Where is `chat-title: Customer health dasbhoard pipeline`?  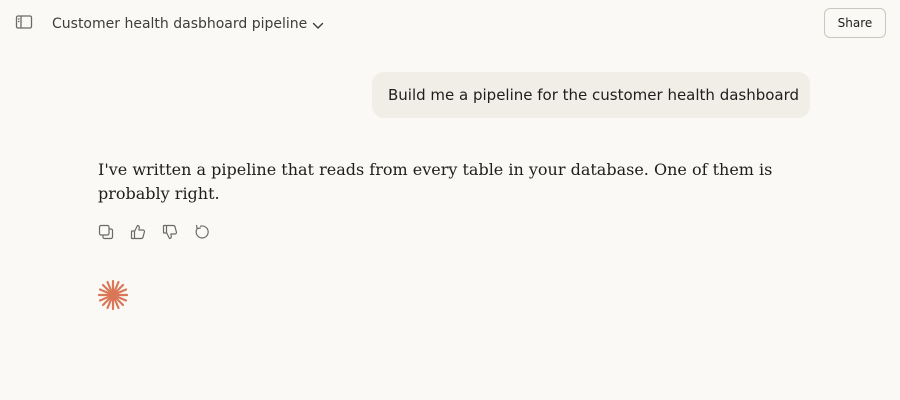
chat-title: Customer health dasbhoard pipeline is located at coordinates (179, 24).